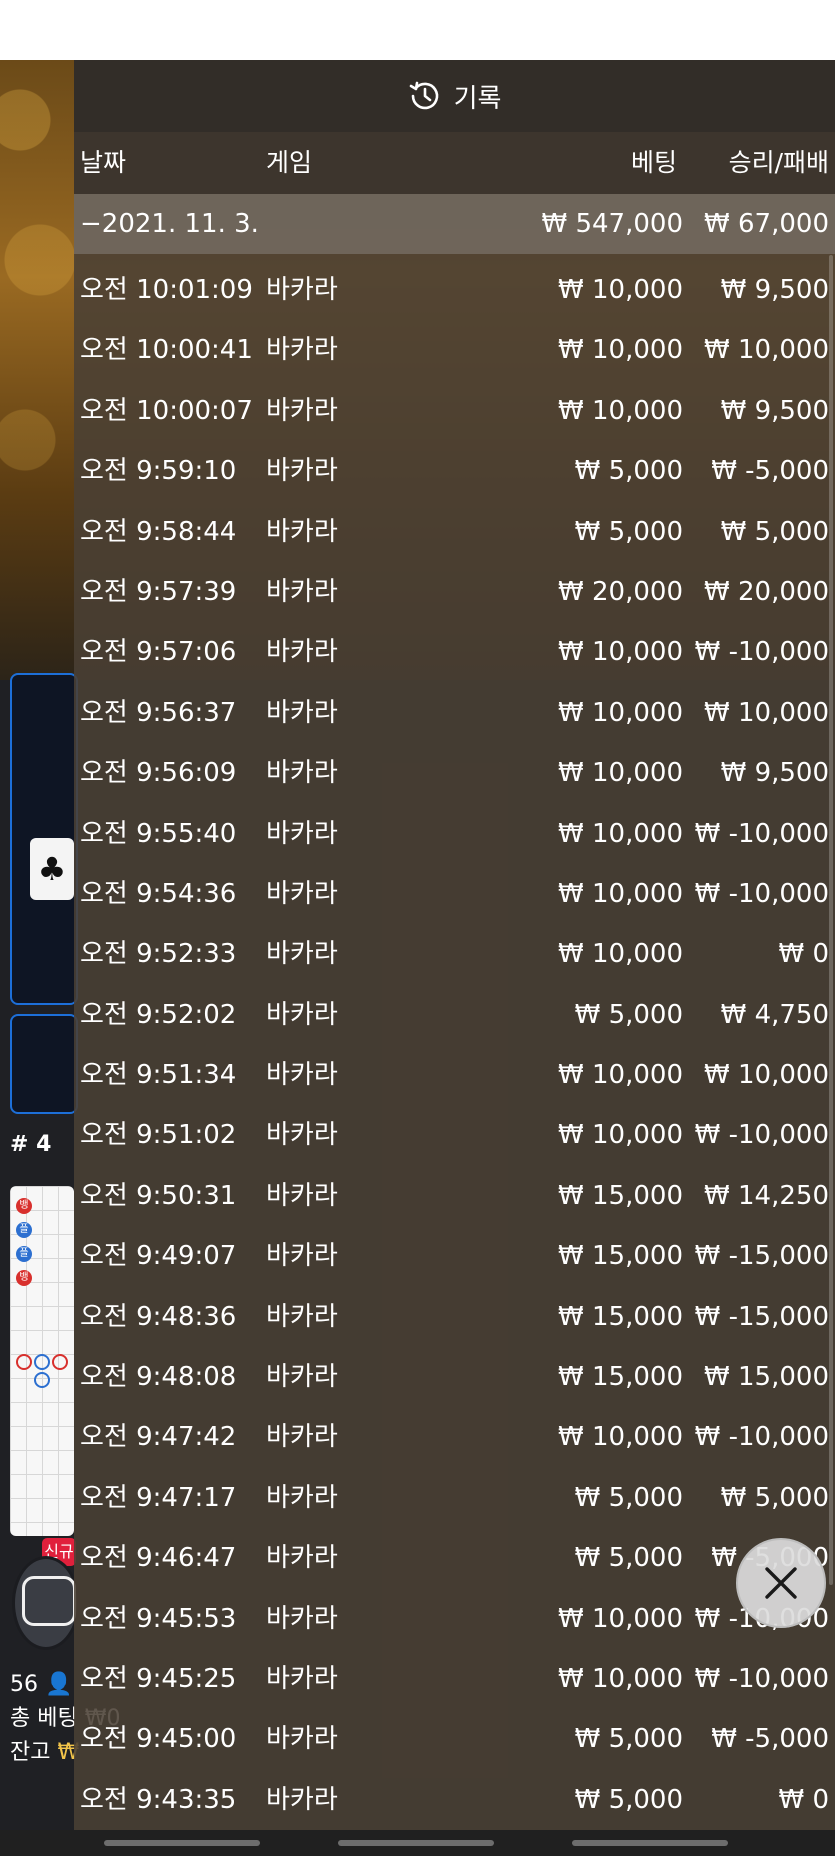 Image resolution: width=835 pixels, height=1856 pixels. I want to click on table-row: 오전 9:45:25 바카라 ₩ 10,000 ₩ -10,000, so click(454, 1679).